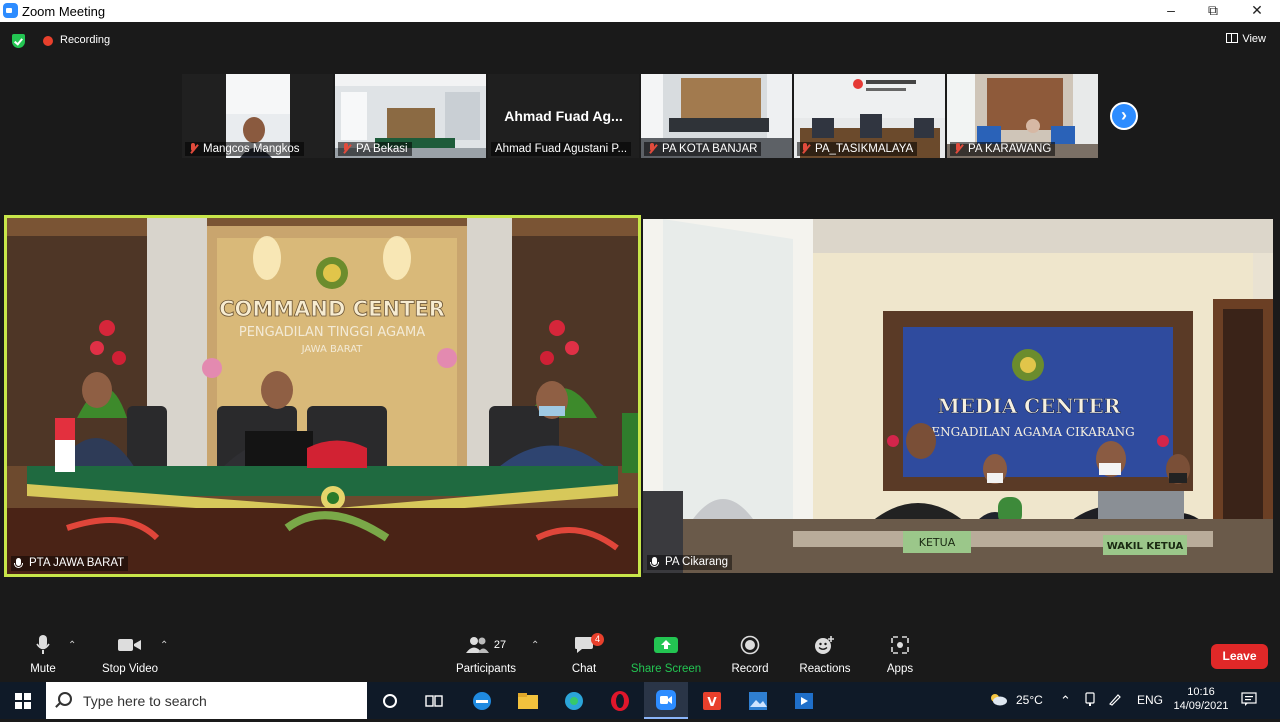  What do you see at coordinates (1171, 11) in the screenshot?
I see `minimize-button: –` at bounding box center [1171, 11].